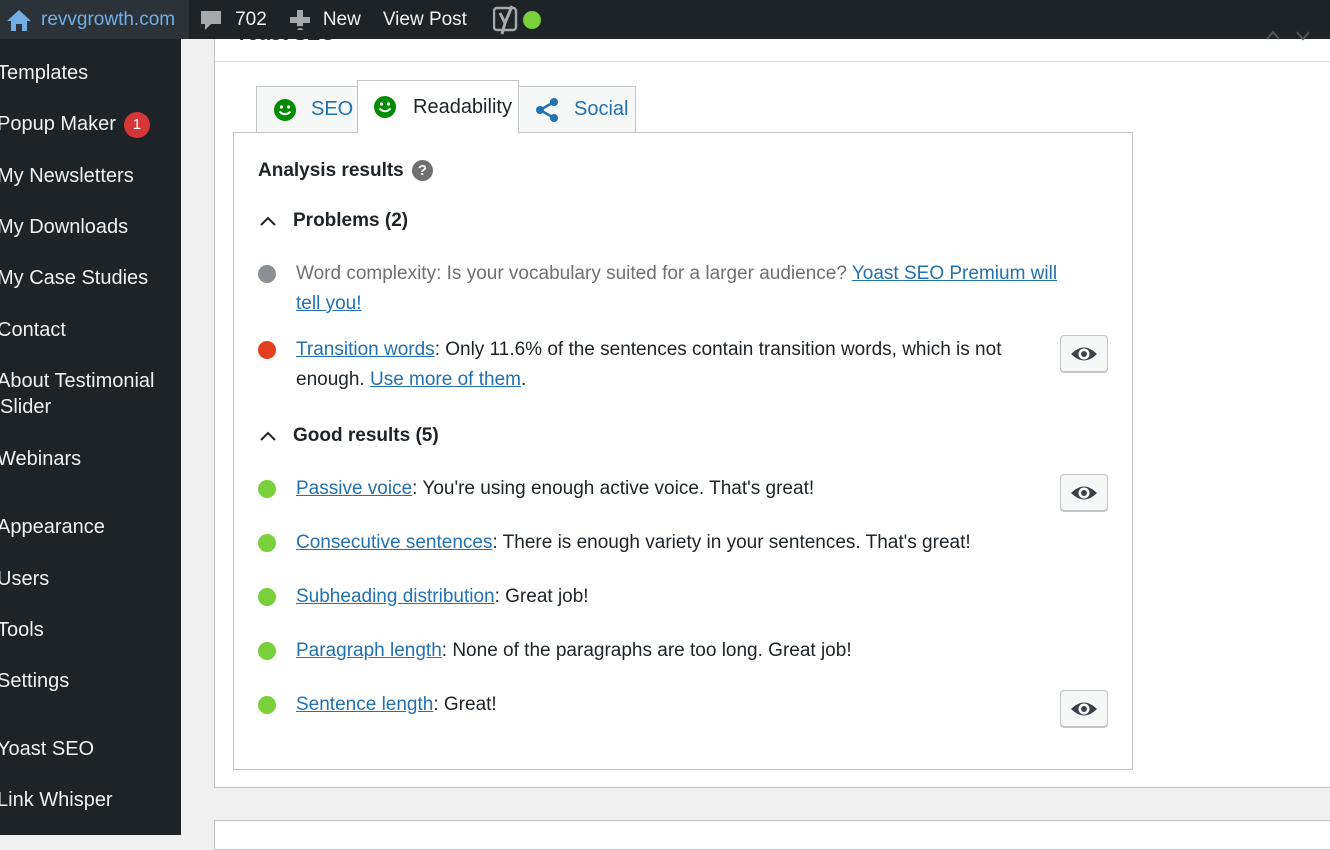  What do you see at coordinates (44, 73) in the screenshot?
I see `sidebar-item-label: Templates` at bounding box center [44, 73].